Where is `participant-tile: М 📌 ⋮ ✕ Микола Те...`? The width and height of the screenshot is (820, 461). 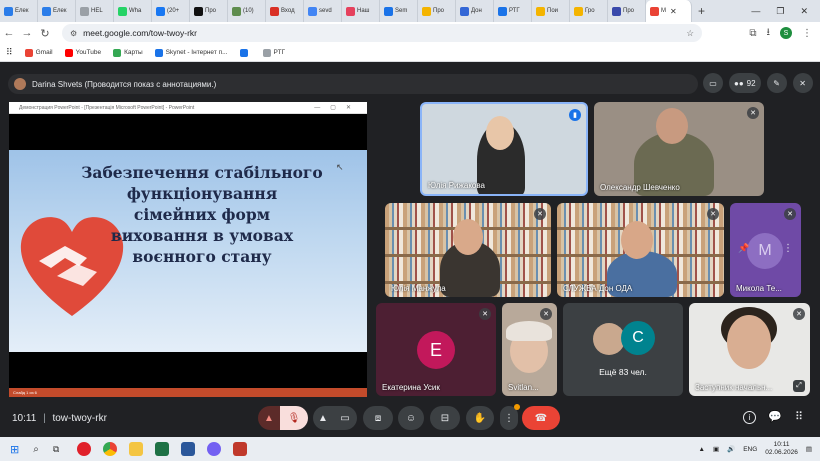 participant-tile: М 📌 ⋮ ✕ Микола Те... is located at coordinates (765, 250).